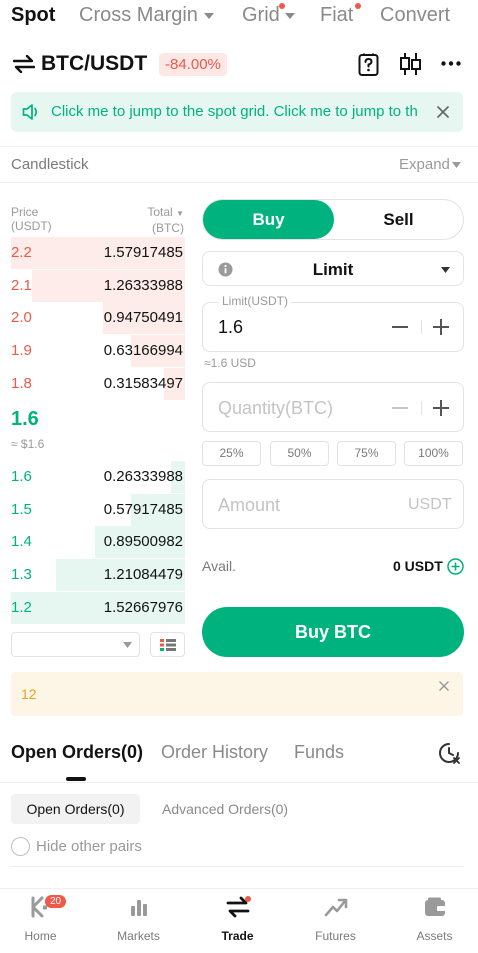  Describe the element at coordinates (249, 505) in the screenshot. I see `amount-placeholder: Amount` at that location.